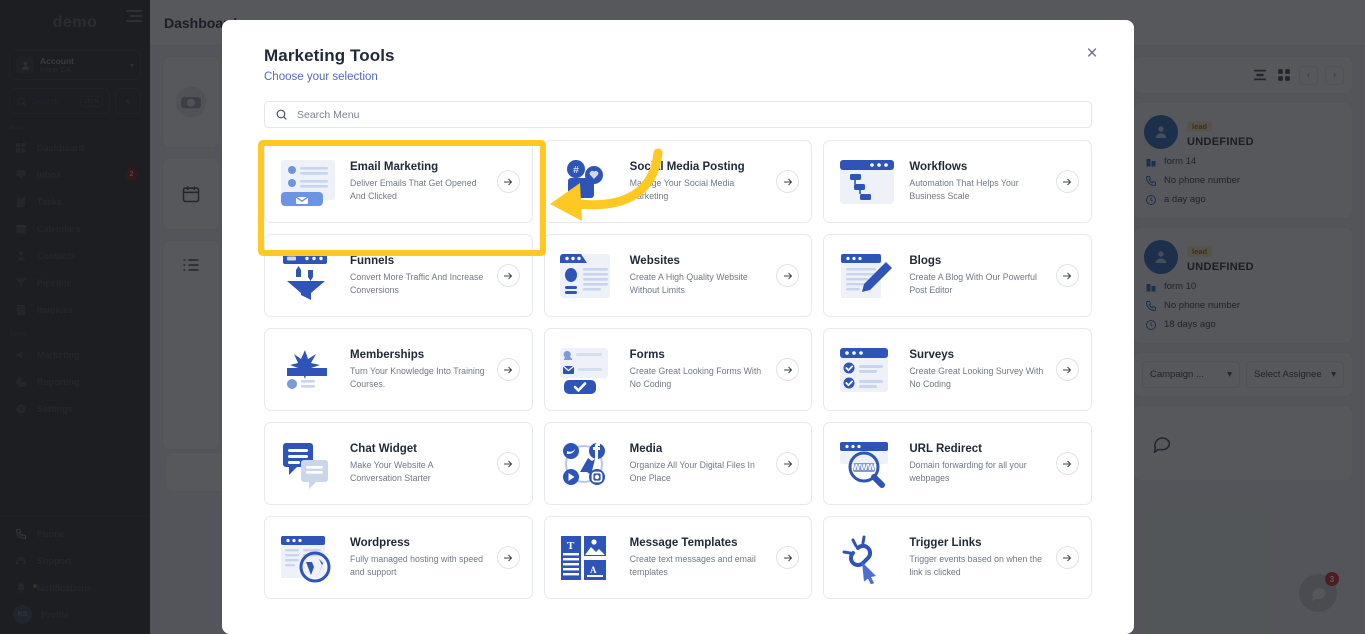 The width and height of the screenshot is (1365, 634). I want to click on tool-desc: Create text messages and email templates, so click(692, 565).